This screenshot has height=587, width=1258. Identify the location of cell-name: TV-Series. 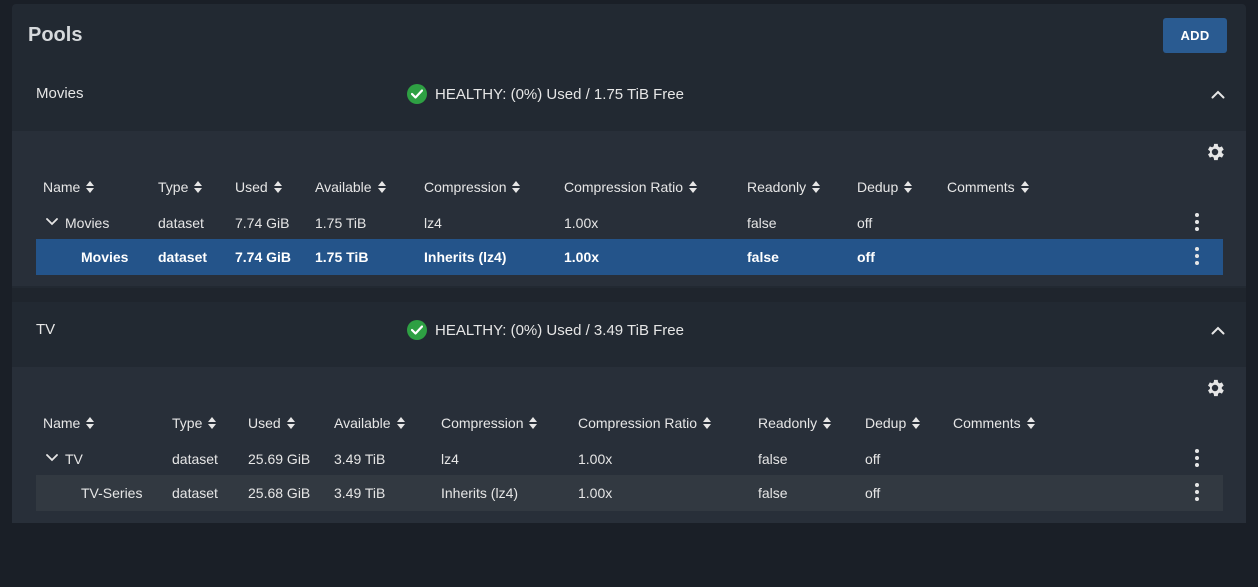
(112, 493).